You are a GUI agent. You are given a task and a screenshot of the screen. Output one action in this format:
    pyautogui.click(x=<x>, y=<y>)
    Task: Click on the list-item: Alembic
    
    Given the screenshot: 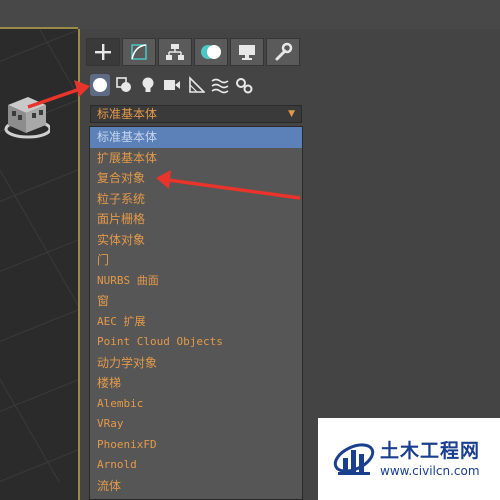 What is the action you would take?
    pyautogui.click(x=196, y=404)
    